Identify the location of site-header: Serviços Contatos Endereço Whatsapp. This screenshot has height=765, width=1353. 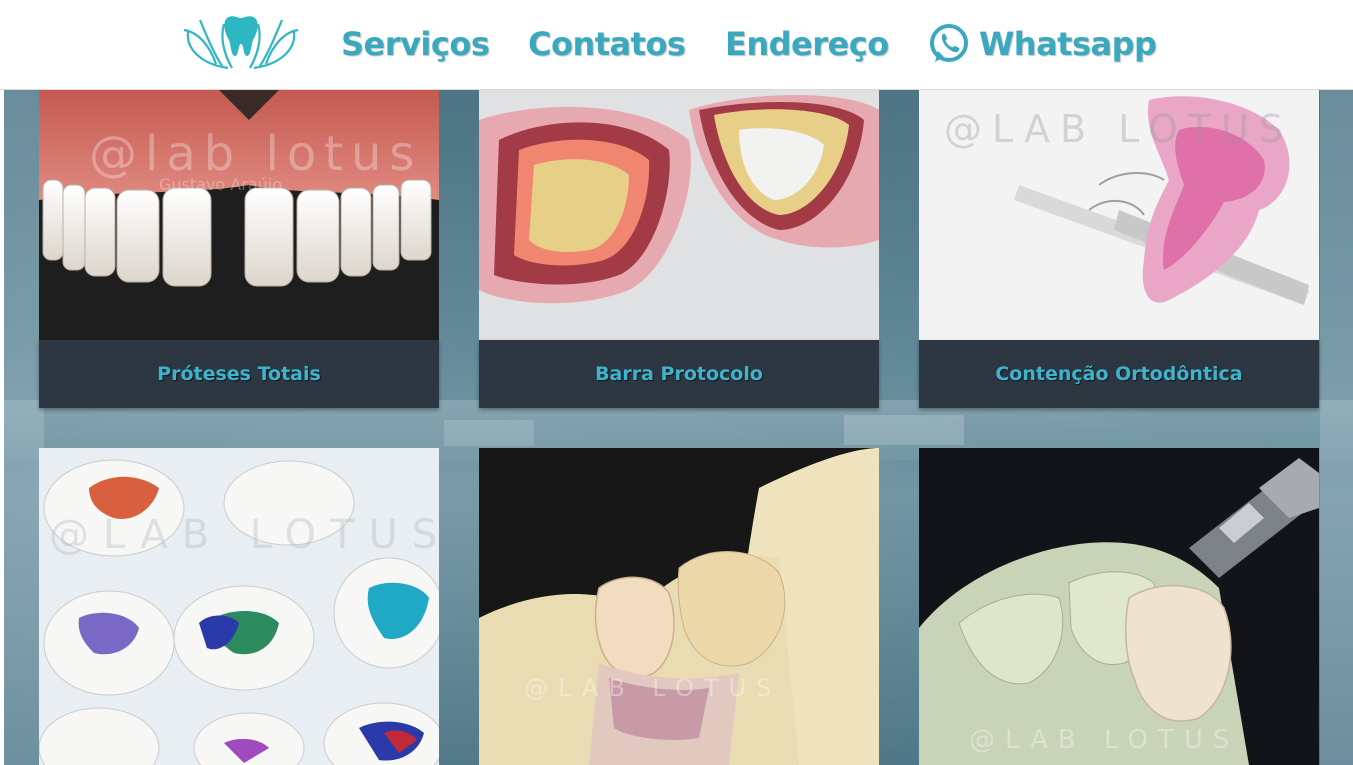
(676, 45).